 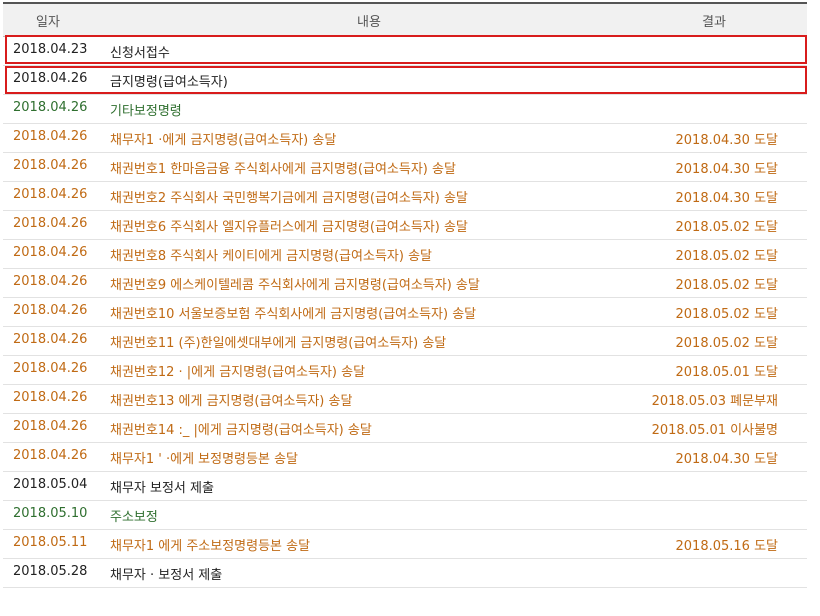 What do you see at coordinates (223, 140) in the screenshot?
I see `row-content: 채무자1 ·에게 금지명령(급여소득자) 송달` at bounding box center [223, 140].